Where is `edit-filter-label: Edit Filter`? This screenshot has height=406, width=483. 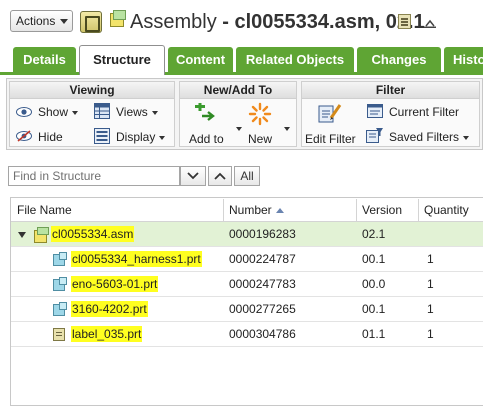
edit-filter-label: Edit Filter is located at coordinates (330, 139).